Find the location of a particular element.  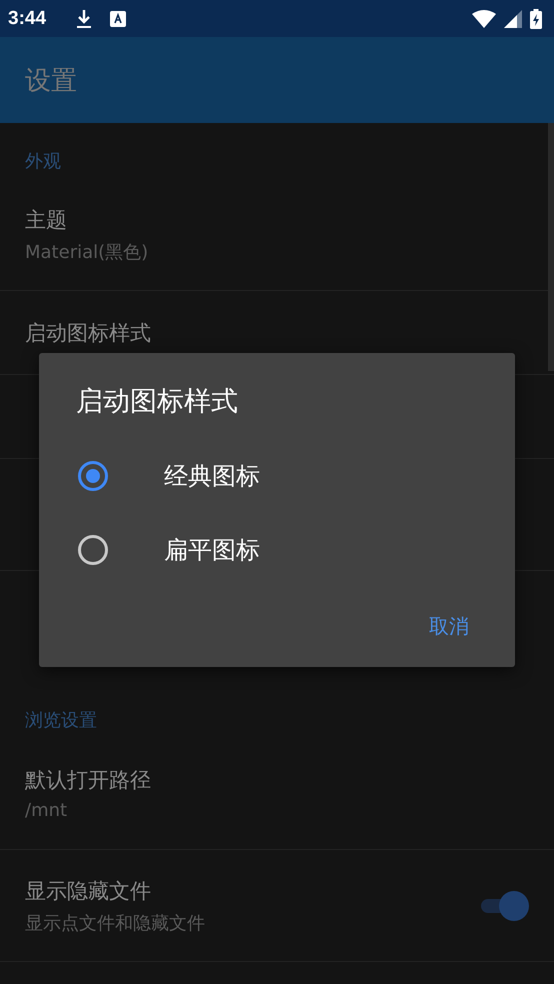

section-header: 浏览设置 is located at coordinates (61, 720).